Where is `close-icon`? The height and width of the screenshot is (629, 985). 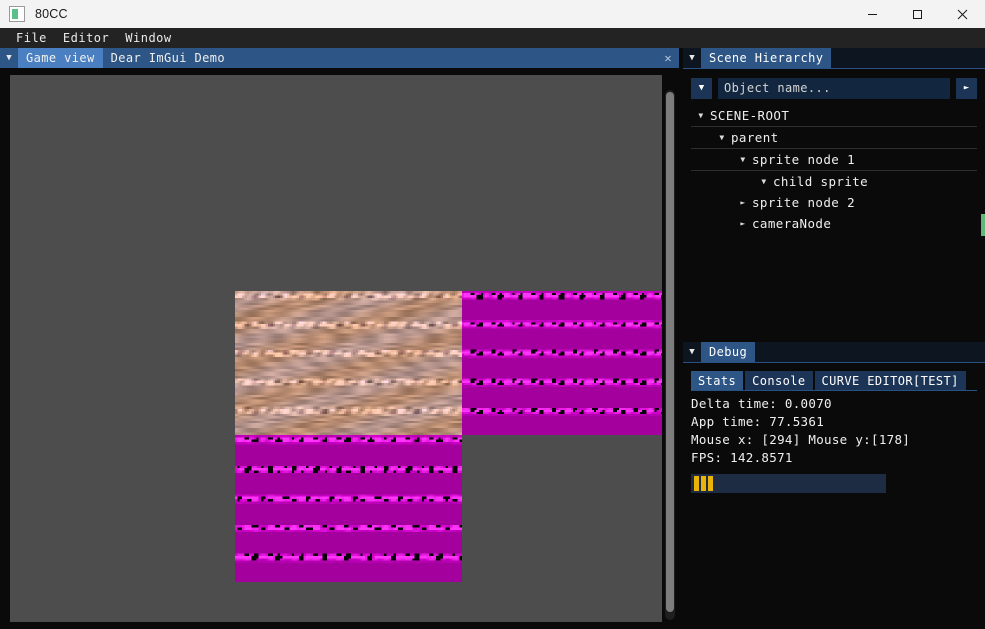
close-icon is located at coordinates (962, 14).